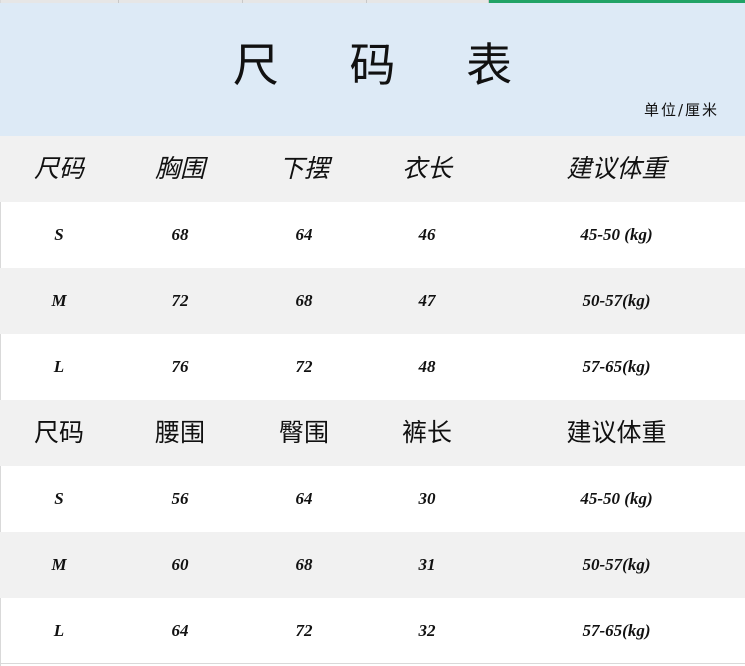 The image size is (745, 666). Describe the element at coordinates (427, 630) in the screenshot. I see `table-cell: 32` at that location.